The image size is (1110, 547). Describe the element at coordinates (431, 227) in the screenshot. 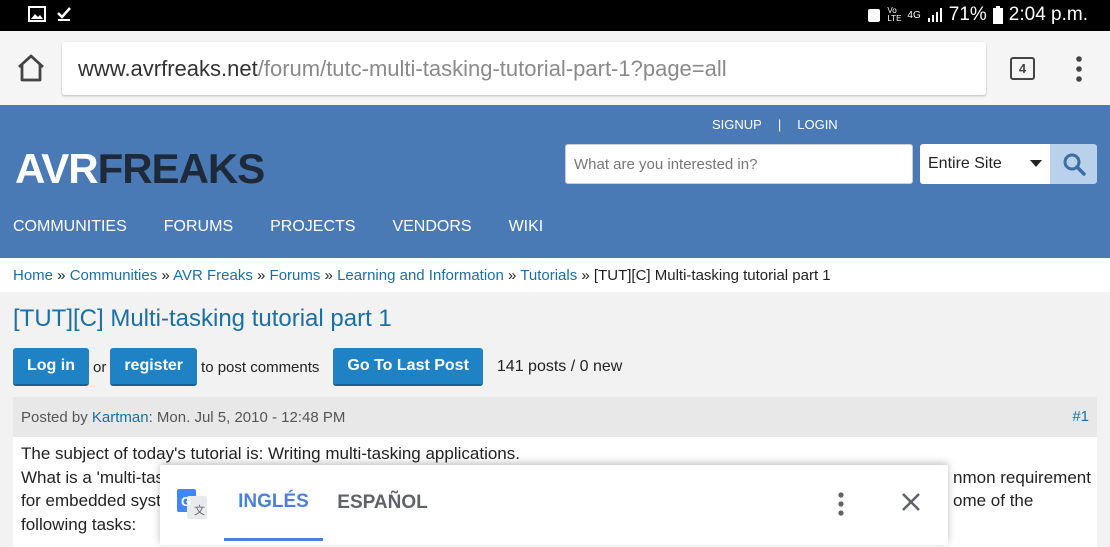

I see `nav-vendors: VENDORS` at that location.